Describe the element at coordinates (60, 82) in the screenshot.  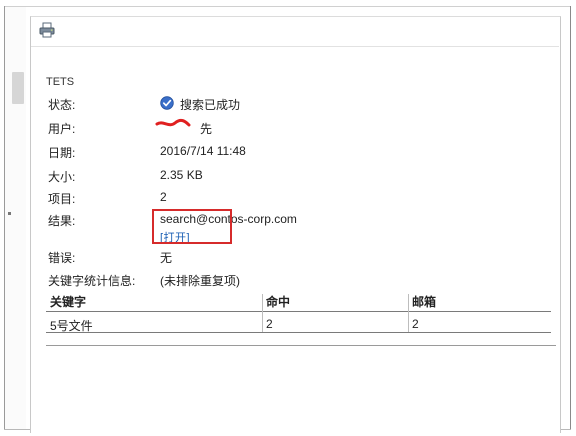
I see `search-title: TETS` at that location.